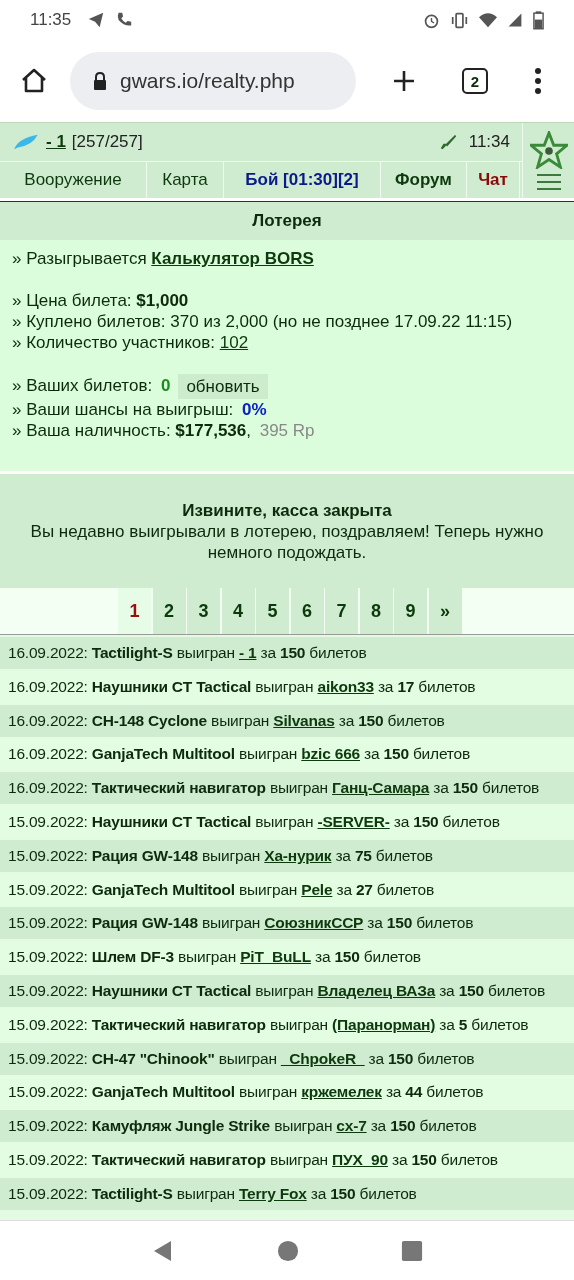 The height and width of the screenshot is (1280, 574). What do you see at coordinates (101, 300) in the screenshot?
I see `info-text: » Цена билета: $1,000` at bounding box center [101, 300].